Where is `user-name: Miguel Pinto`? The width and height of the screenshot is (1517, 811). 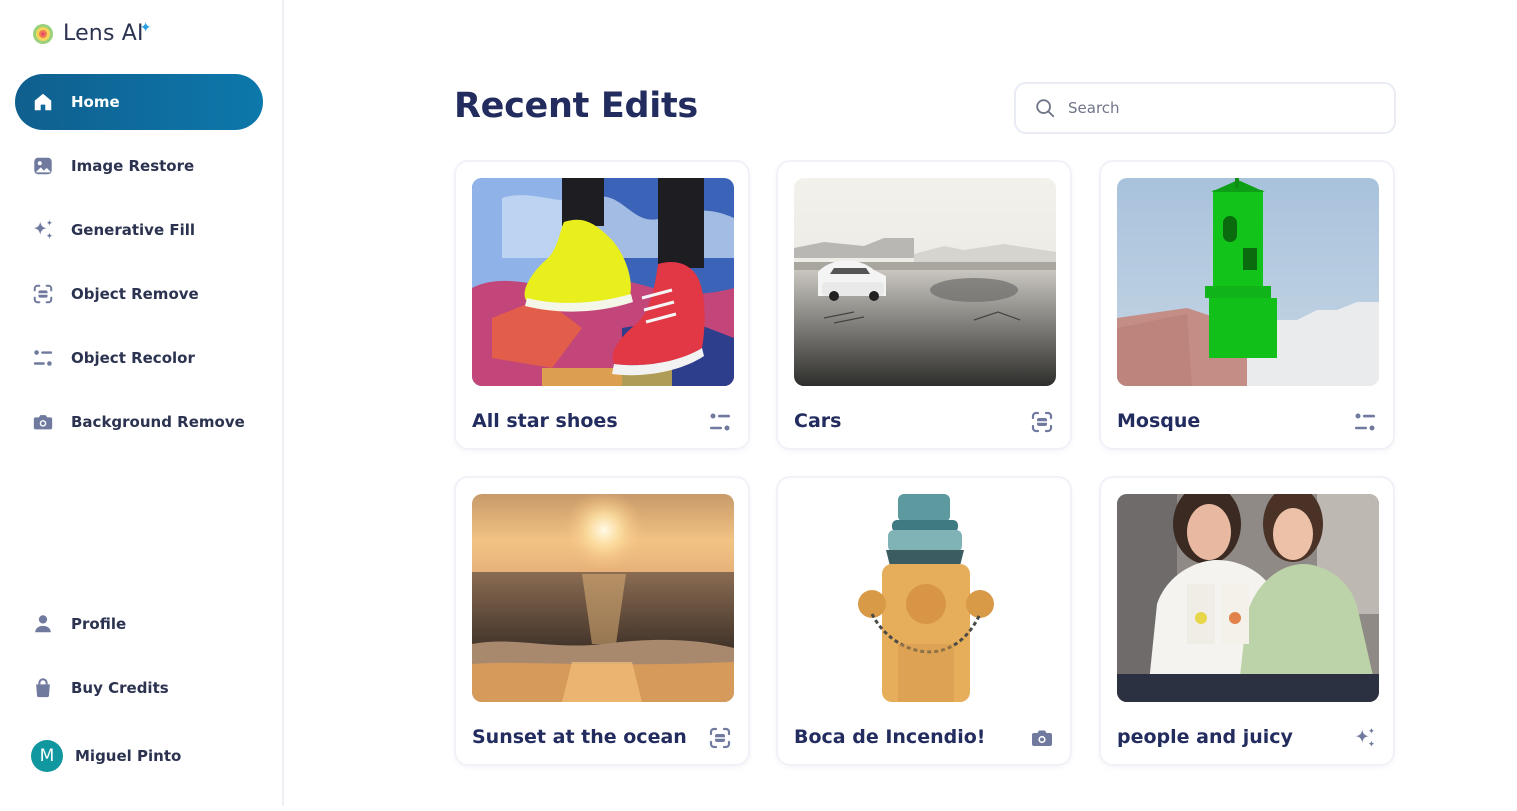
user-name: Miguel Pinto is located at coordinates (128, 756).